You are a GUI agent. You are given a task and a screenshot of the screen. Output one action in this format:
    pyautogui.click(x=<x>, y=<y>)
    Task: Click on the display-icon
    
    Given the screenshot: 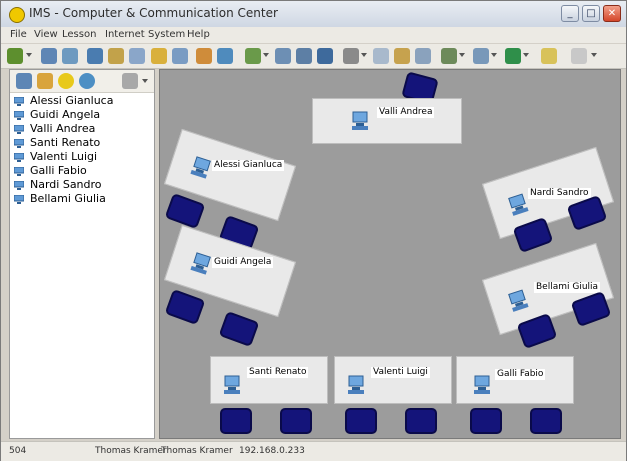 What is the action you would take?
    pyautogui.click(x=225, y=56)
    